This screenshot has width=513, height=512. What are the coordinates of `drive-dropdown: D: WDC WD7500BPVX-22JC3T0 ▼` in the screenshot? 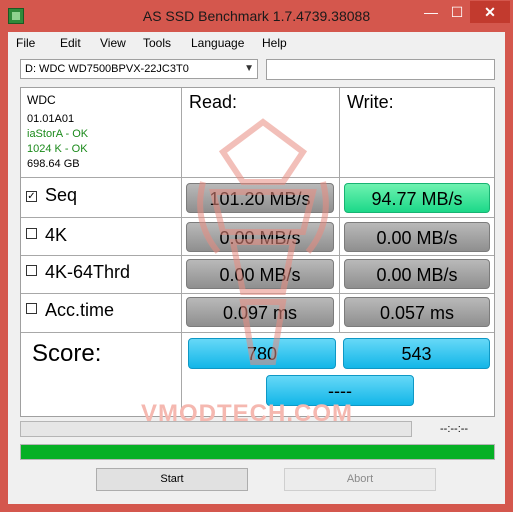 It's located at (139, 69).